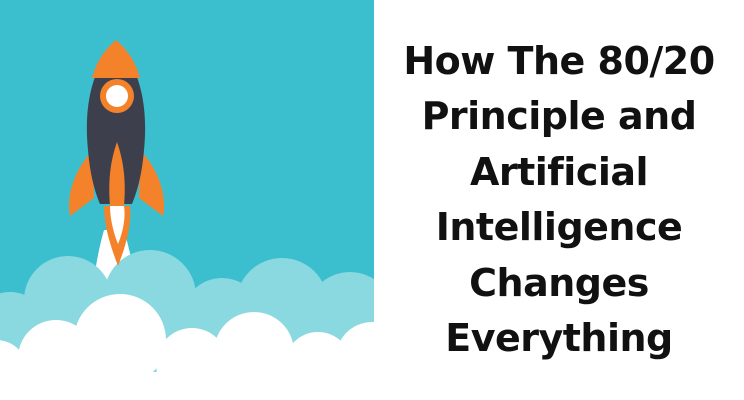 This screenshot has width=744, height=400. What do you see at coordinates (559, 227) in the screenshot?
I see `title-line: Intelligence` at bounding box center [559, 227].